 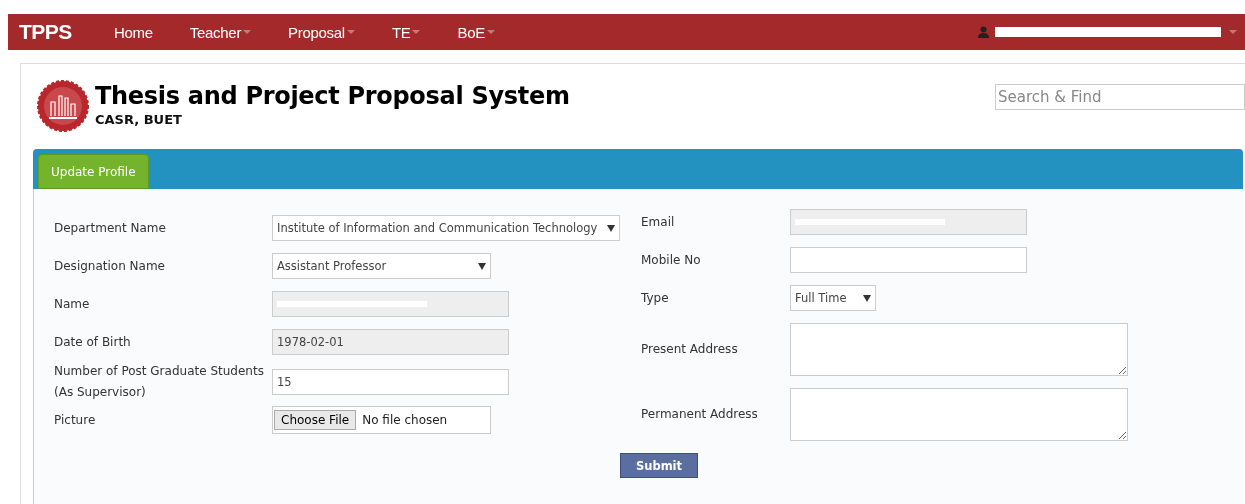 I want to click on logo-icon, so click(x=63, y=106).